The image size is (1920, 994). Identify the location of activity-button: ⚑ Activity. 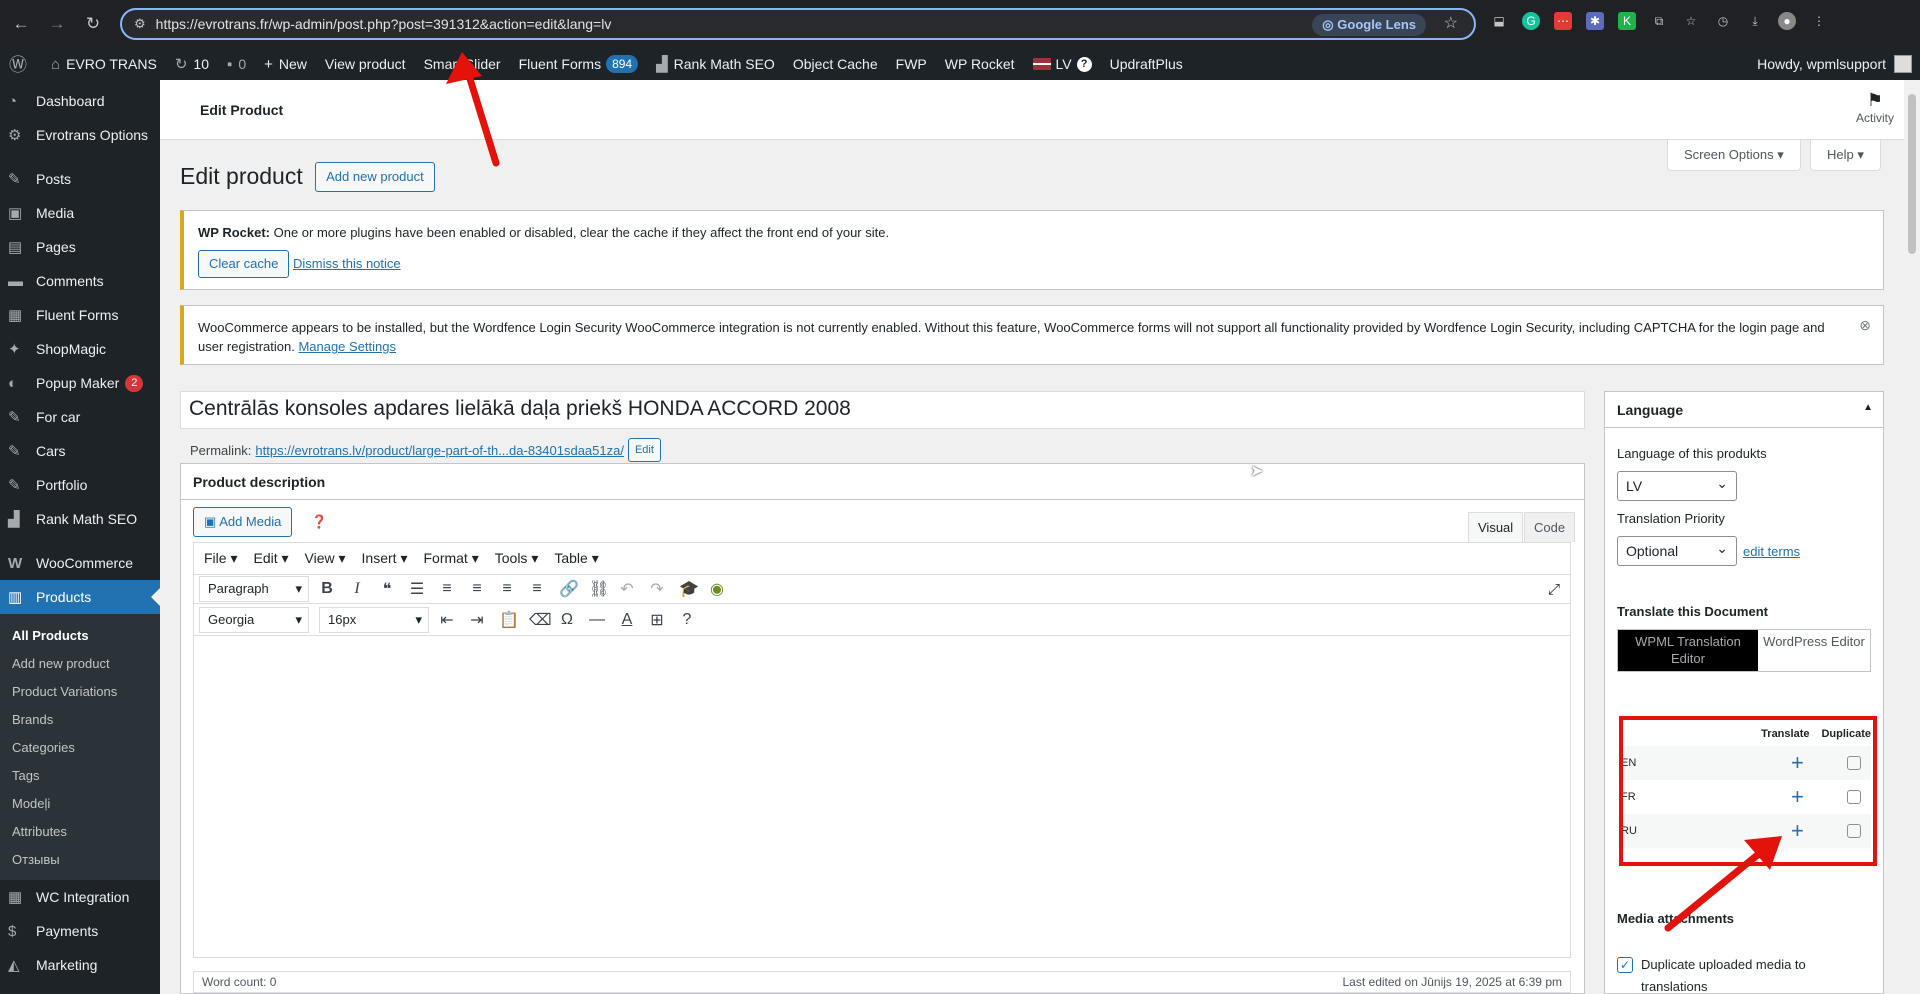
(1875, 107).